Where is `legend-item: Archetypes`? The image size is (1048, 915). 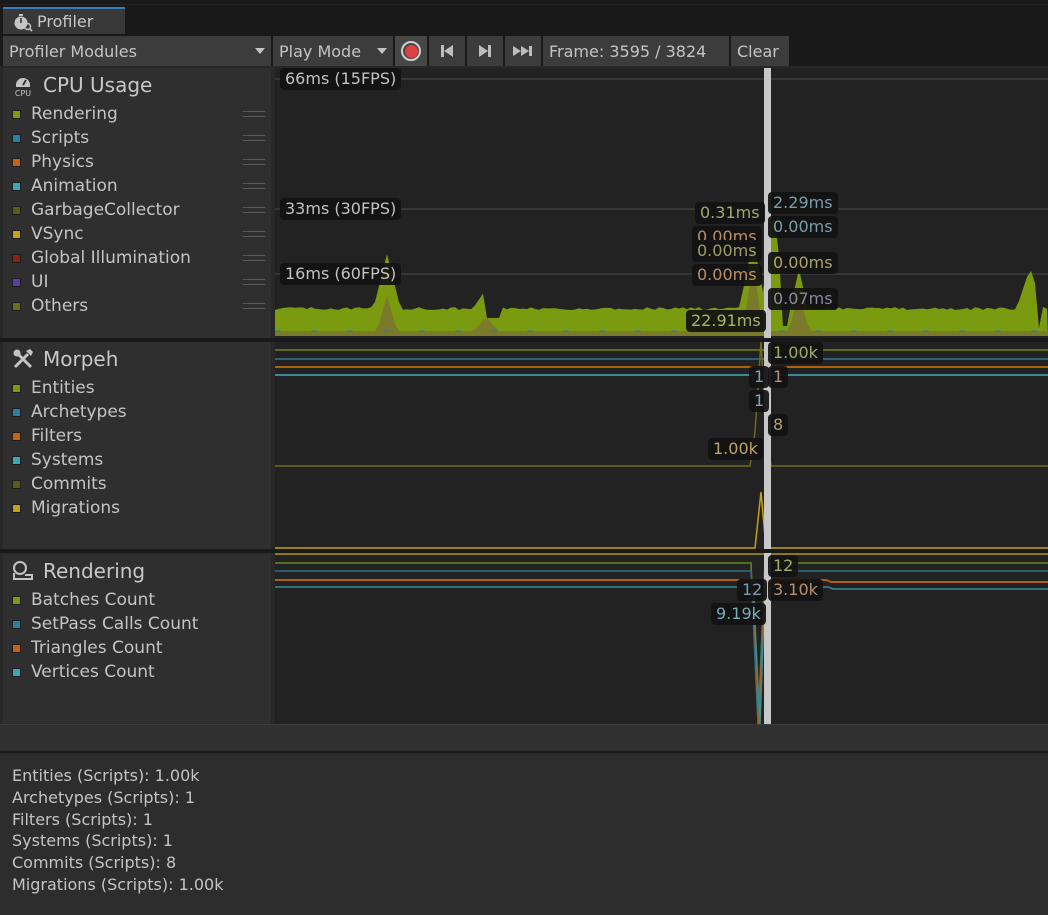 legend-item: Archetypes is located at coordinates (137, 412).